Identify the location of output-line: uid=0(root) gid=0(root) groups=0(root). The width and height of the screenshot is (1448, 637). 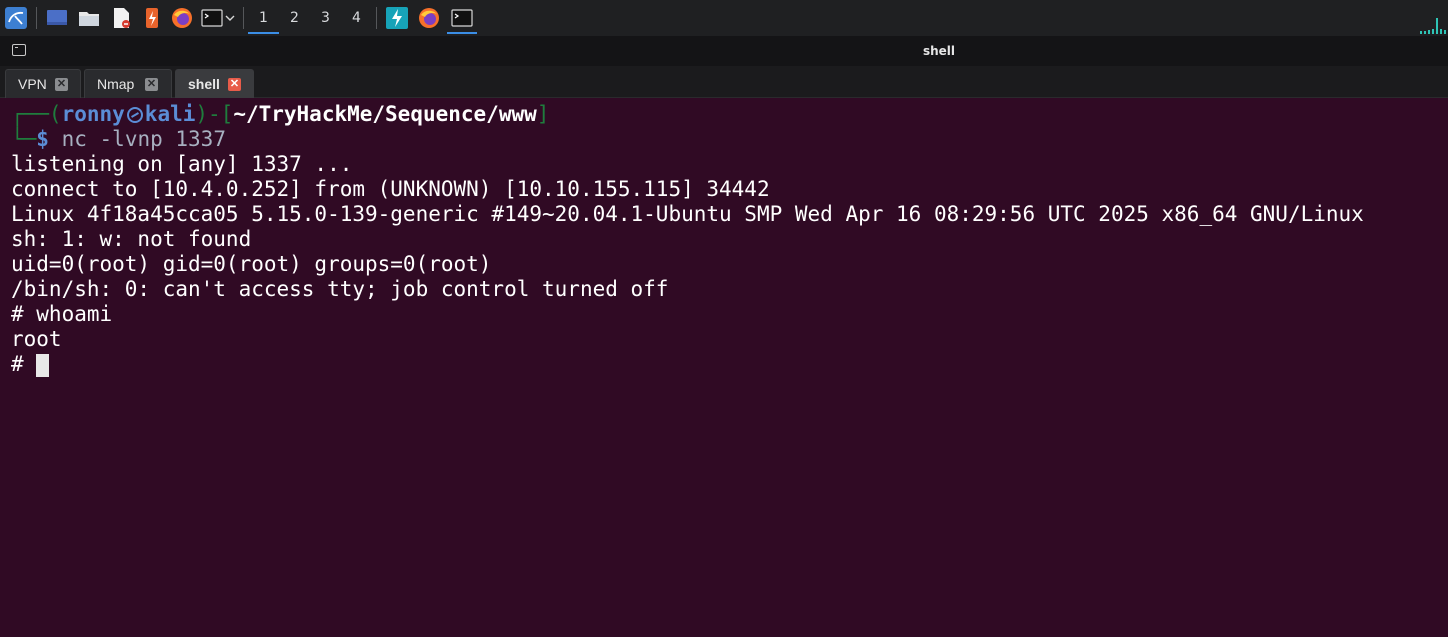
(251, 264).